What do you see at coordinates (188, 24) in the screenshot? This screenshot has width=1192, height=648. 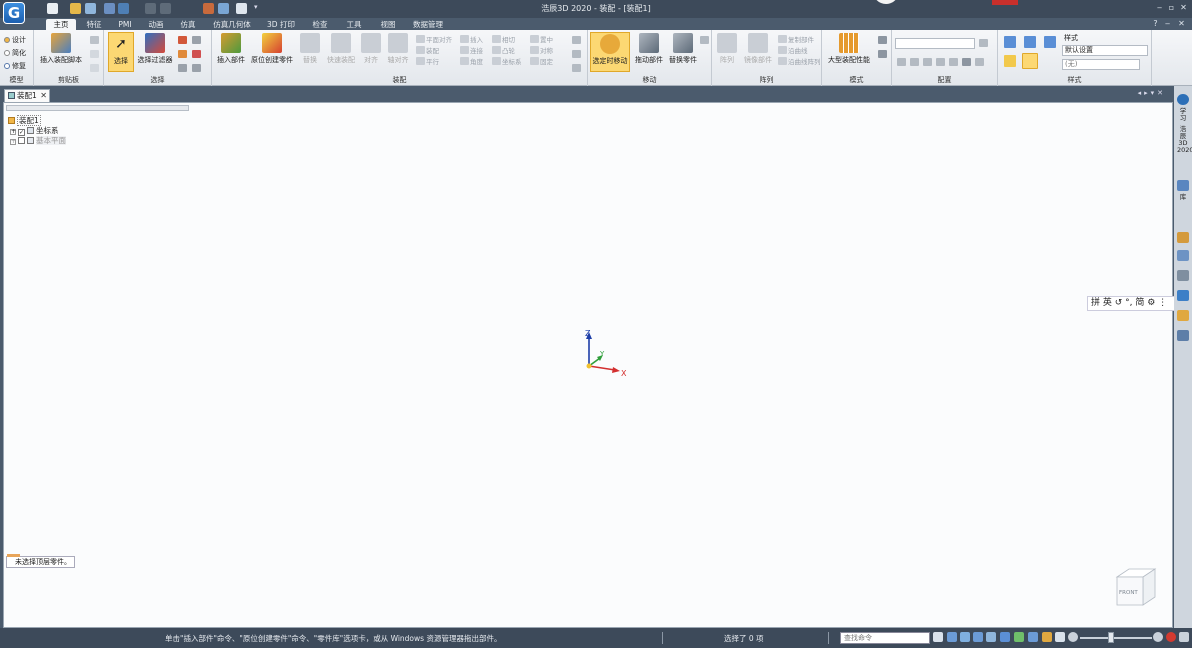 I see `tab-simulation: 仿真` at bounding box center [188, 24].